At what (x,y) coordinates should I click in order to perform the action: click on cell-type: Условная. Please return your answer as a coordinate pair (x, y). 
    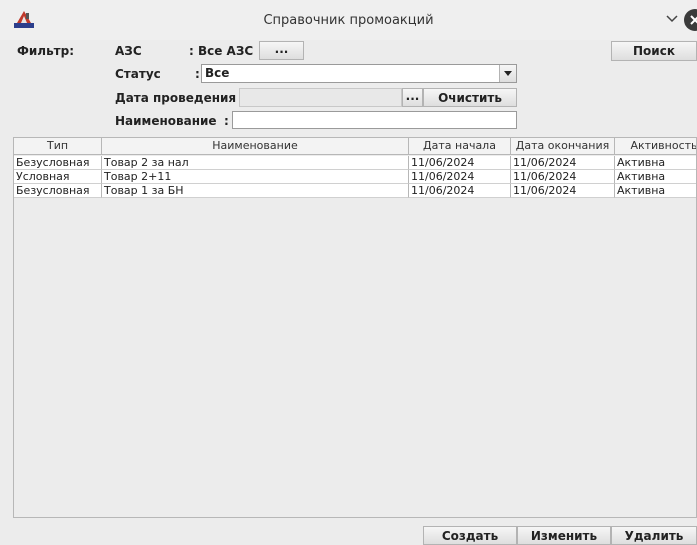
    Looking at the image, I should click on (58, 177).